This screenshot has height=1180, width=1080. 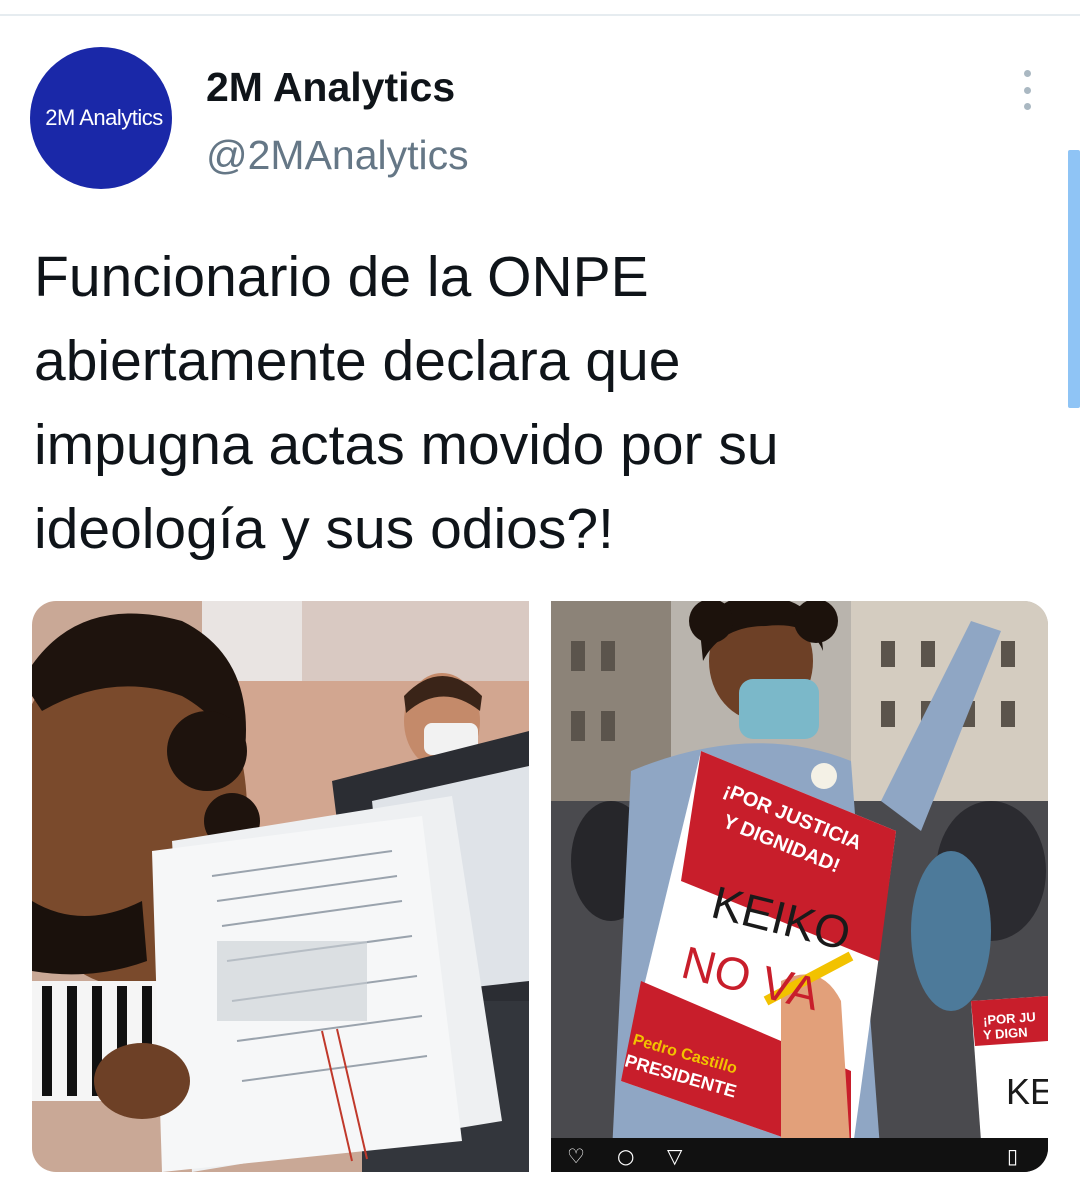 I want to click on more-options-icon, so click(x=1027, y=90).